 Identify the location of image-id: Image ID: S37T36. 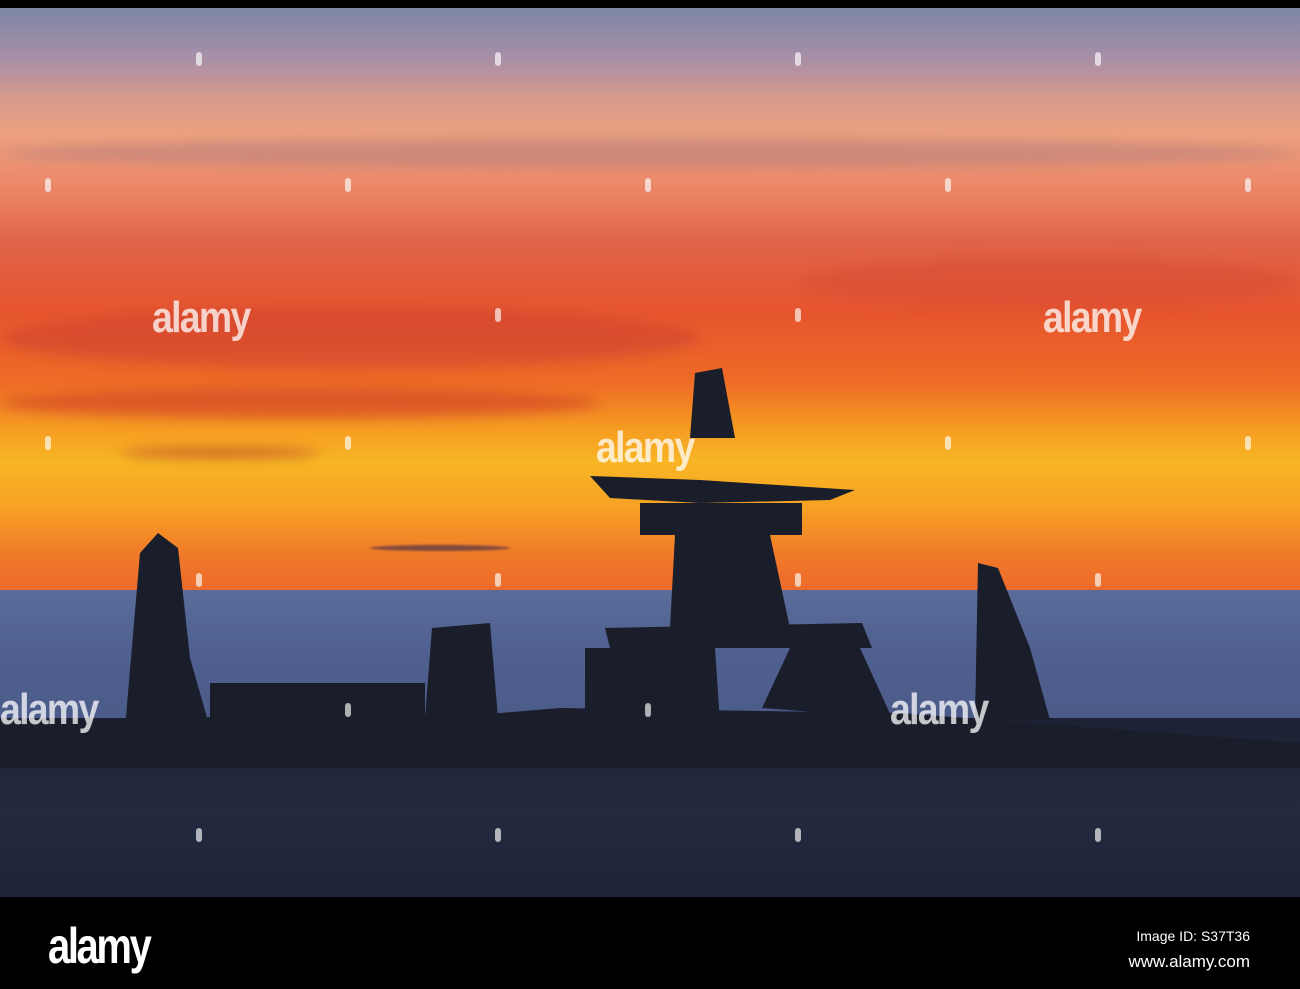
(1193, 936).